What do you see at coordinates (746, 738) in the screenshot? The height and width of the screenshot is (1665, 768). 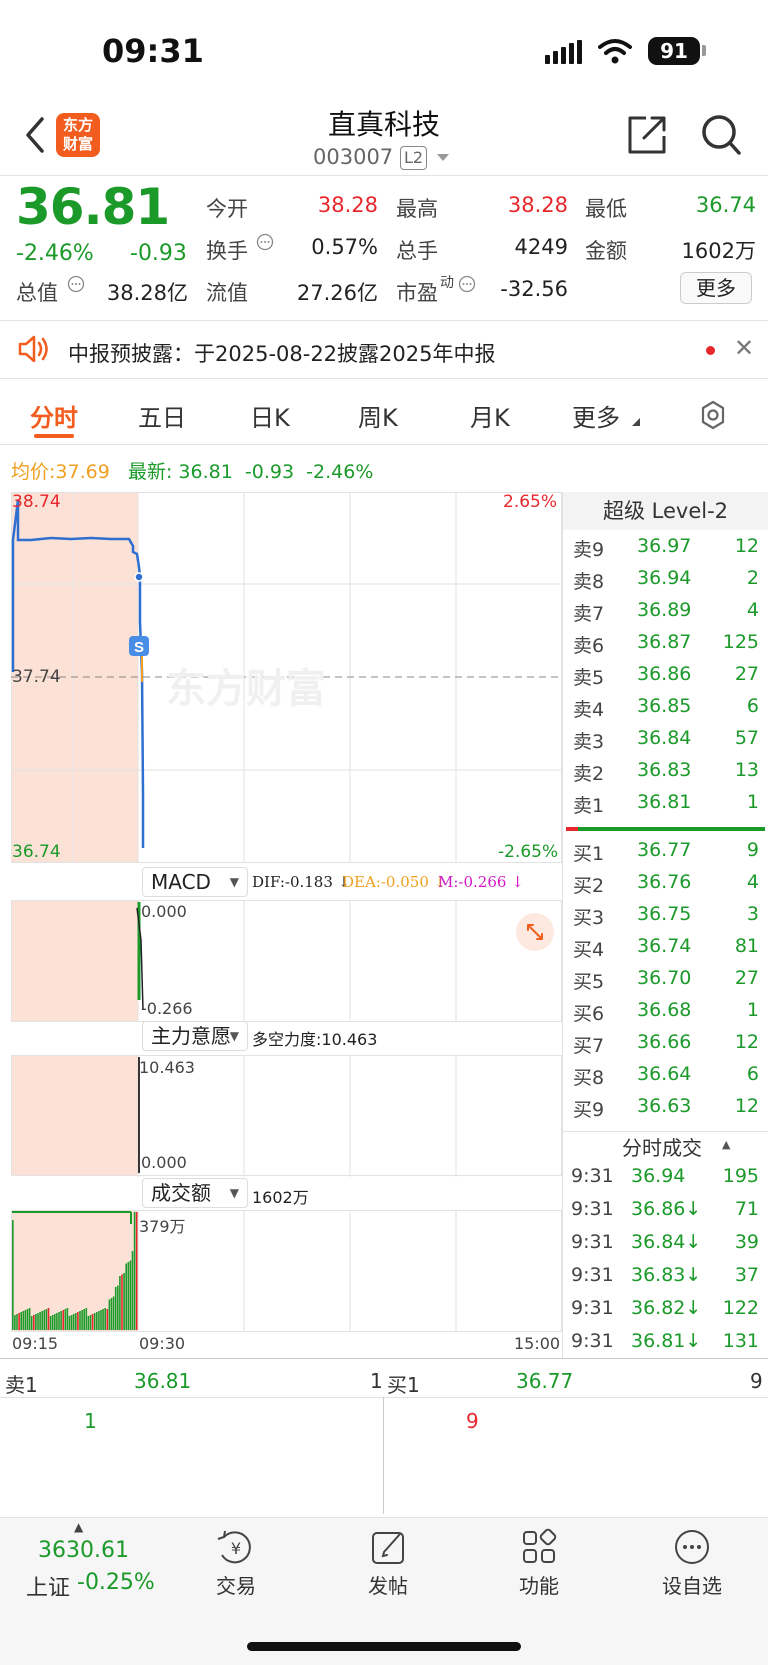 I see `ask-volume: 57` at bounding box center [746, 738].